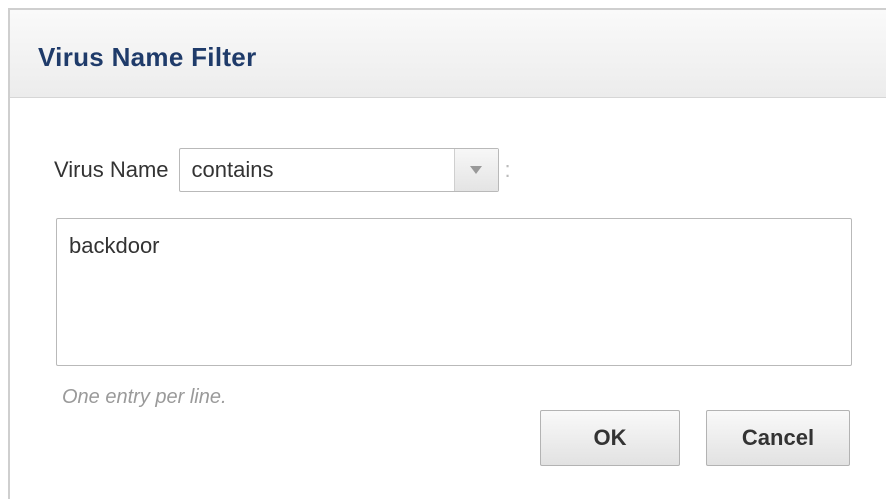  I want to click on match-type-value: contains, so click(232, 169).